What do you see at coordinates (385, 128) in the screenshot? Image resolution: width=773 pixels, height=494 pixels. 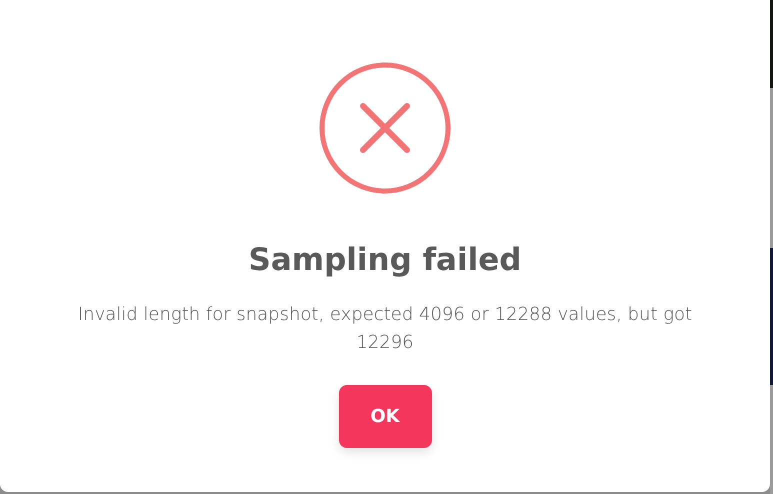 I see `error-icon` at bounding box center [385, 128].